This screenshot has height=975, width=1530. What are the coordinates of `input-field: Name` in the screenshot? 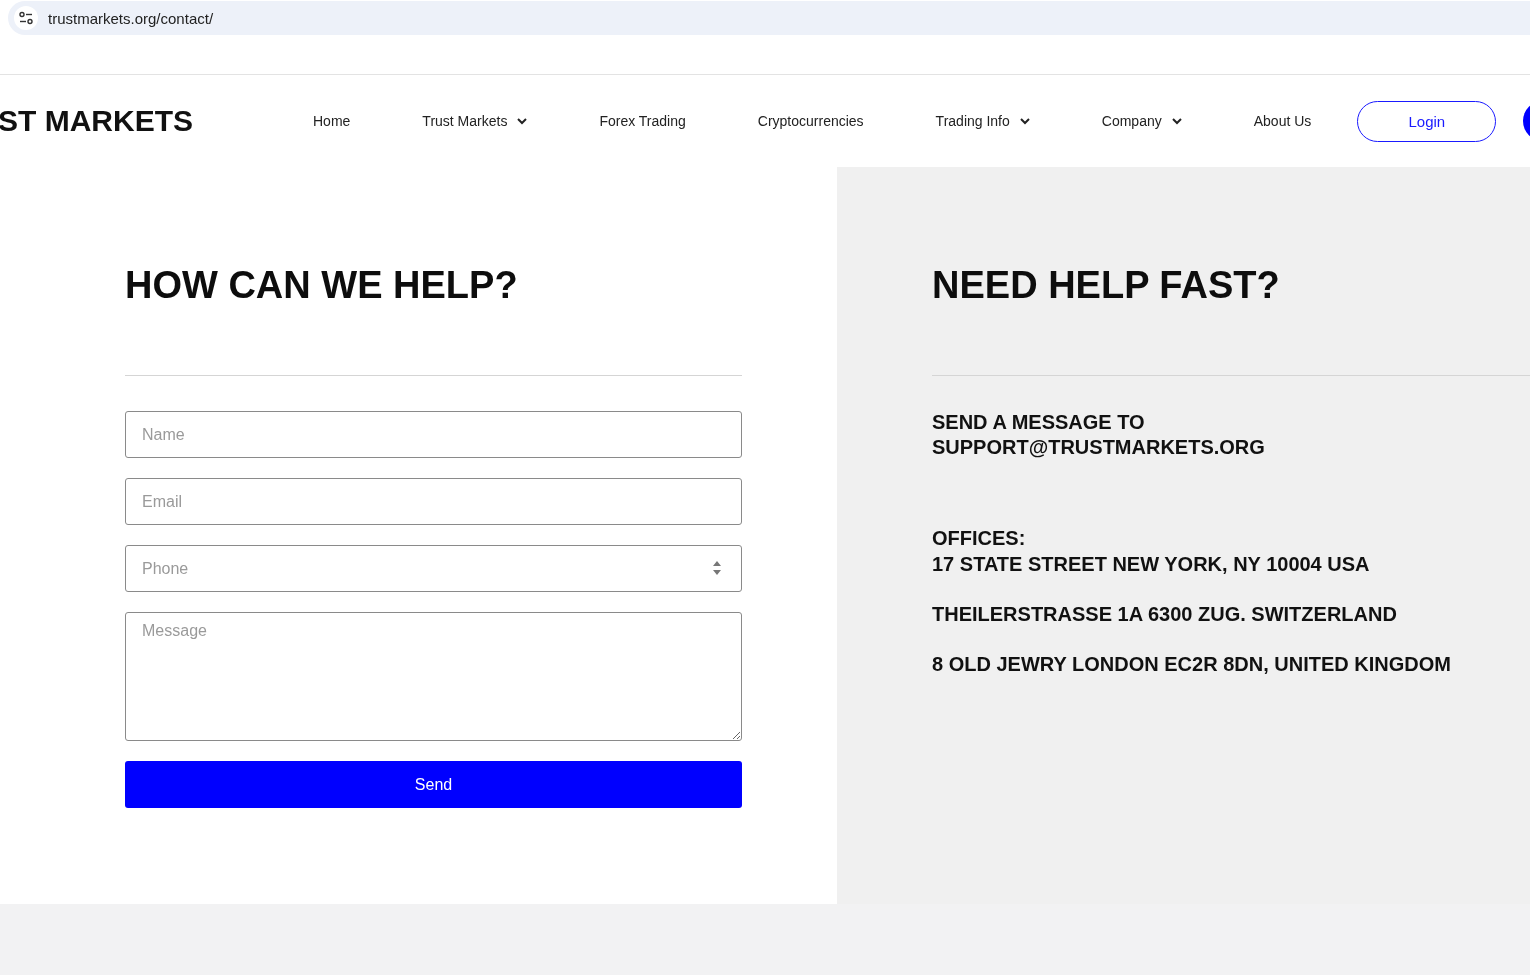 It's located at (433, 434).